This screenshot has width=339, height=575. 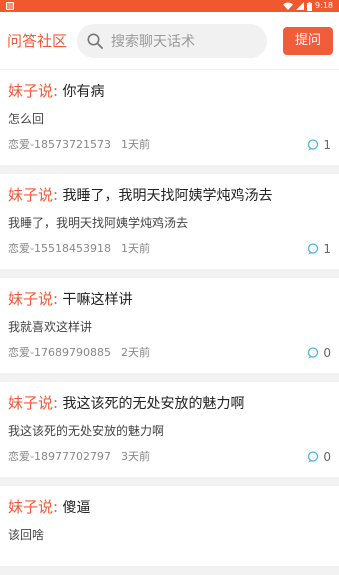 What do you see at coordinates (169, 526) in the screenshot?
I see `question-card: 妹子说: 傻逼 该回啥` at bounding box center [169, 526].